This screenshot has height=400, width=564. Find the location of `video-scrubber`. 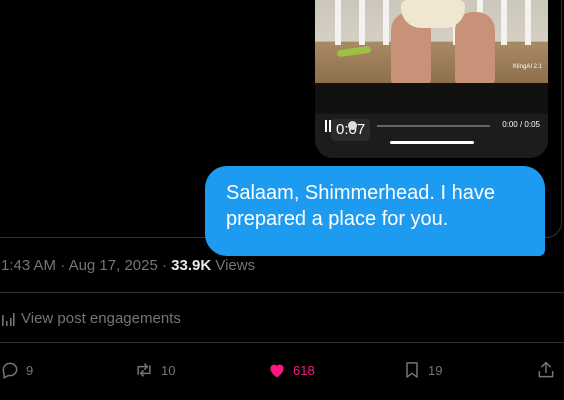

video-scrubber is located at coordinates (433, 126).